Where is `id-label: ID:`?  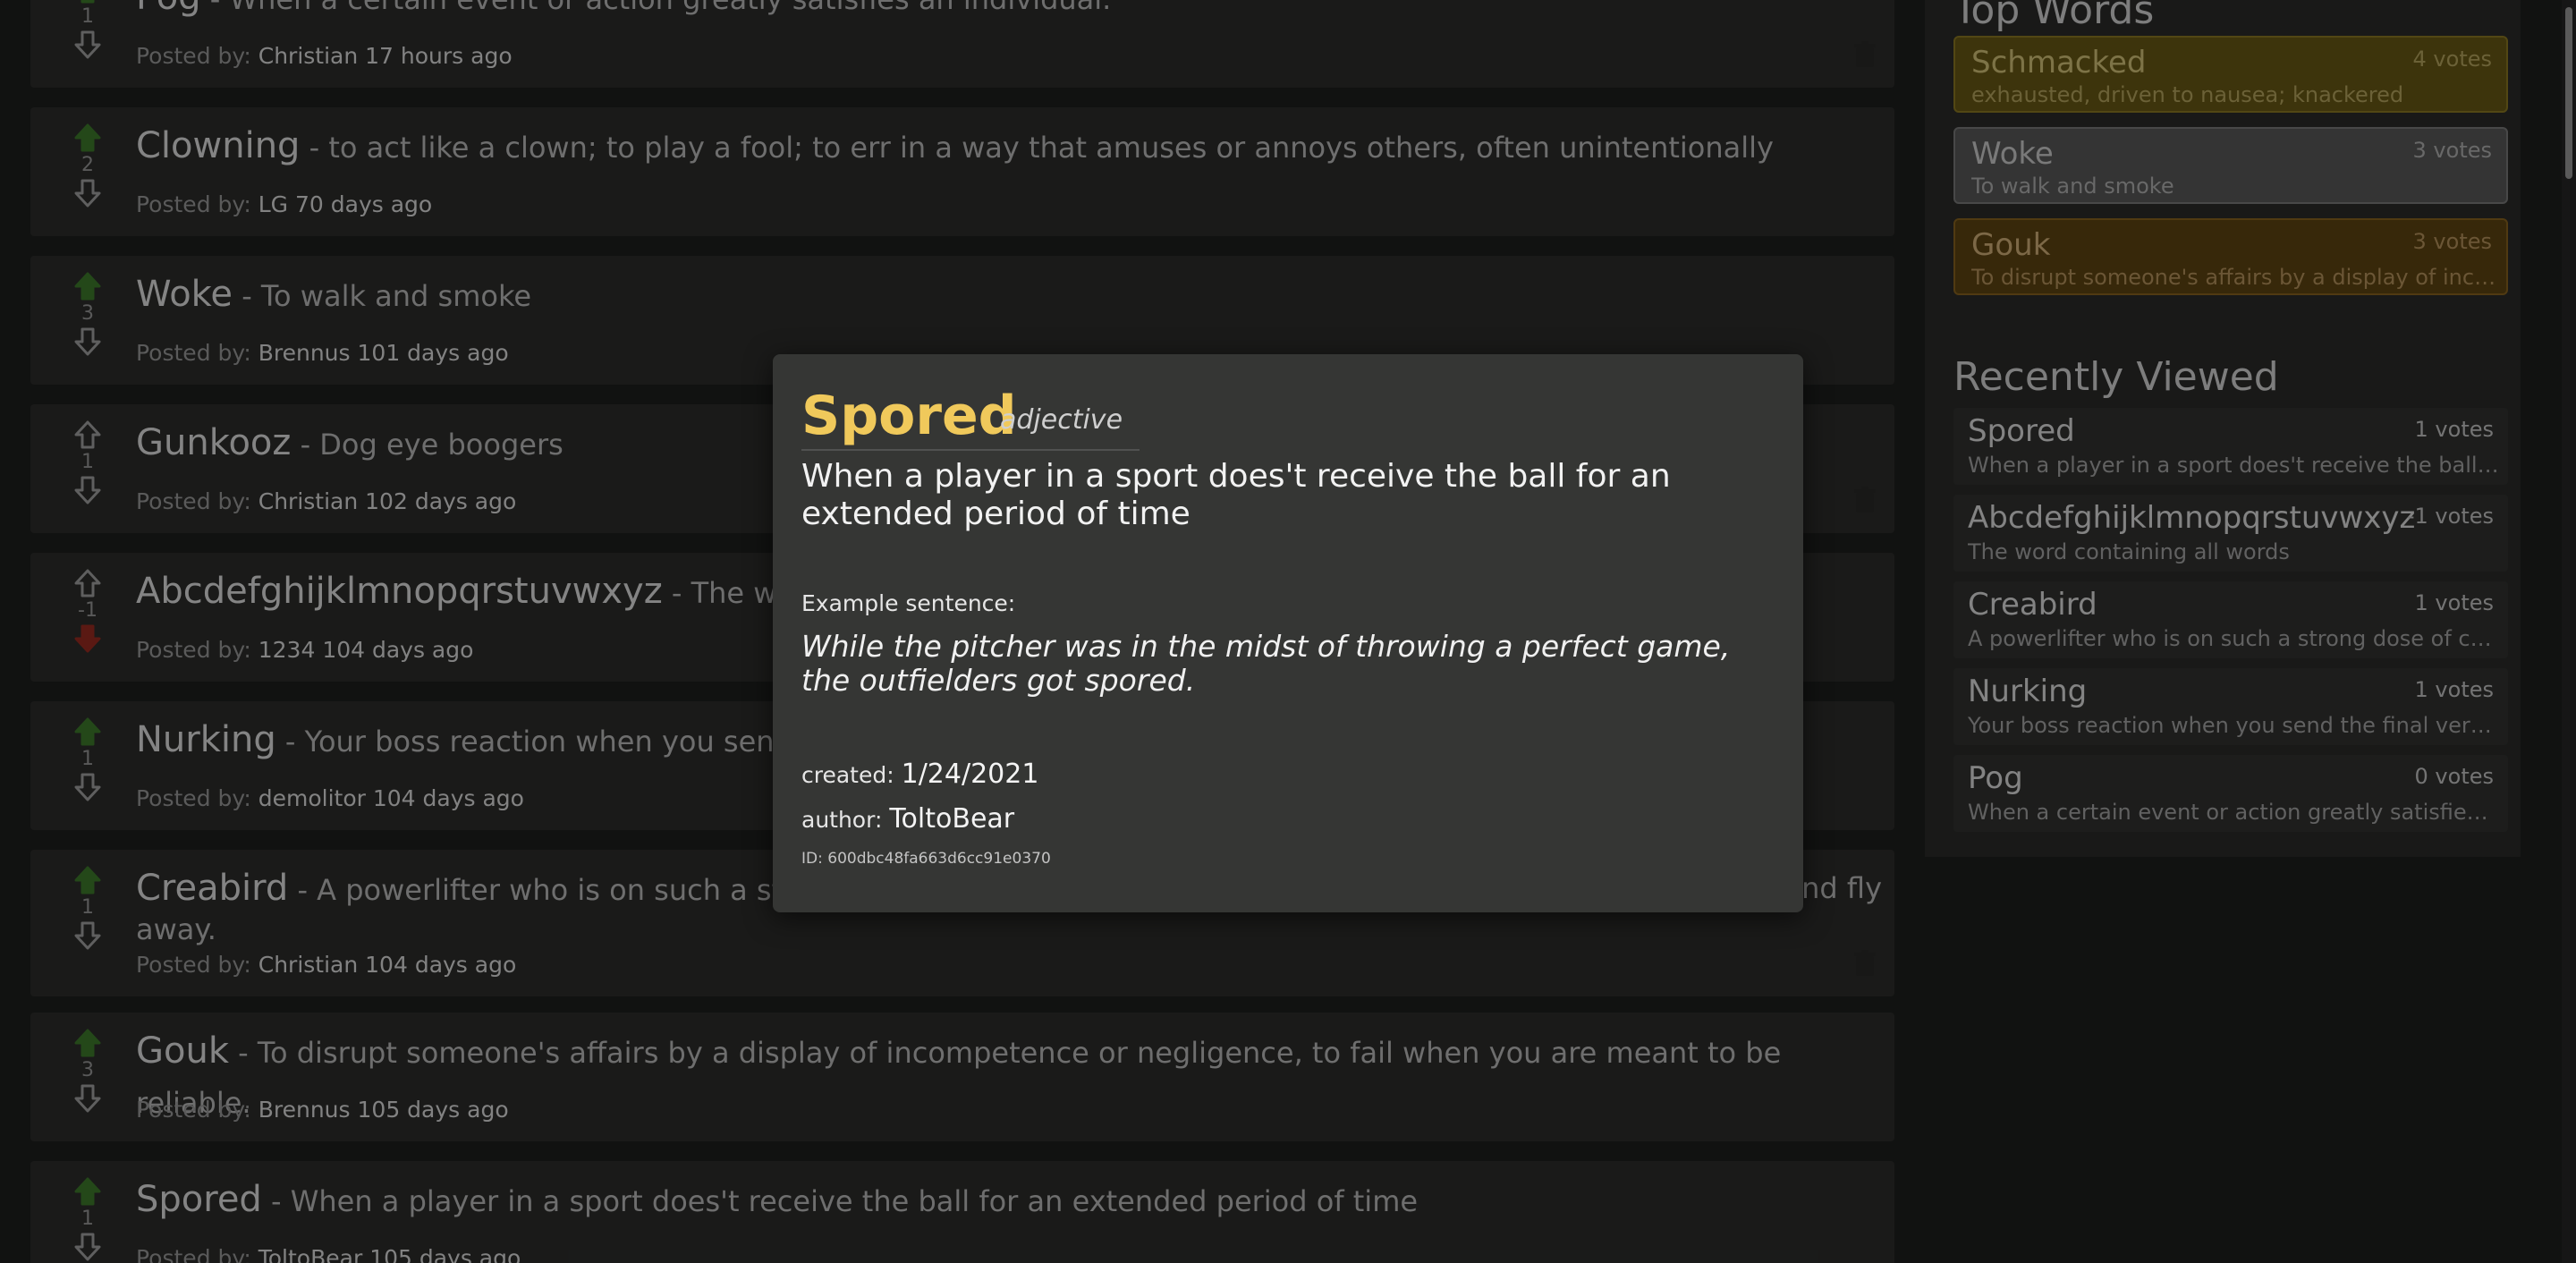 id-label: ID: is located at coordinates (812, 859).